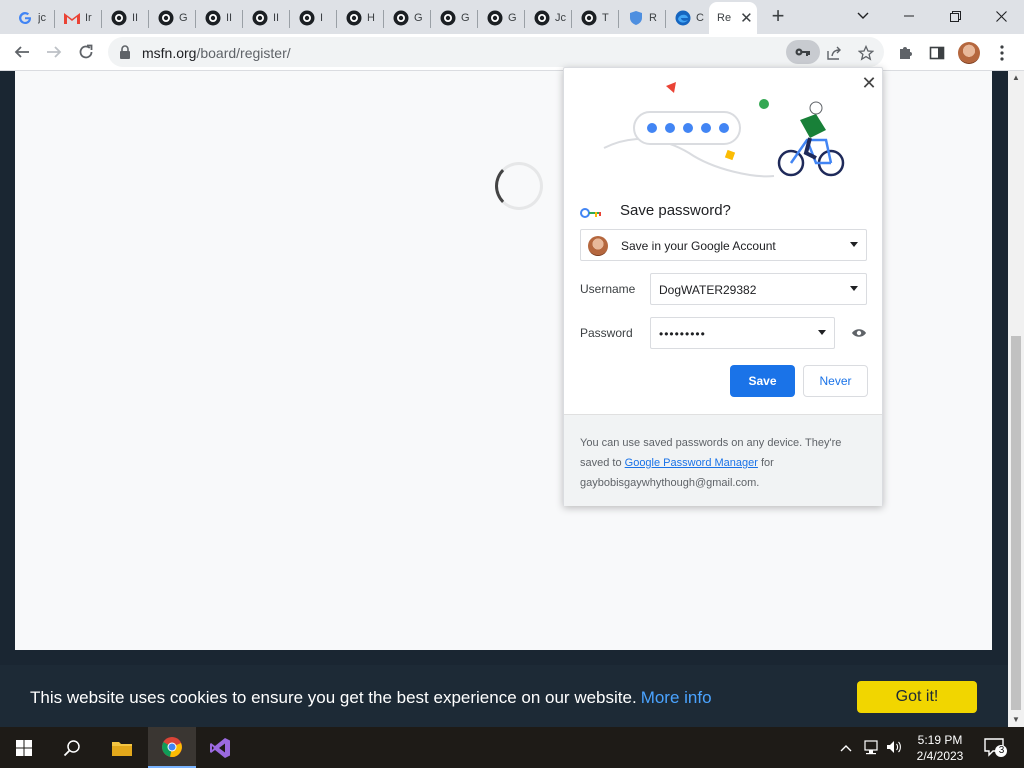 The image size is (1024, 768). I want to click on password-manager-link: Google Password Manager, so click(691, 463).